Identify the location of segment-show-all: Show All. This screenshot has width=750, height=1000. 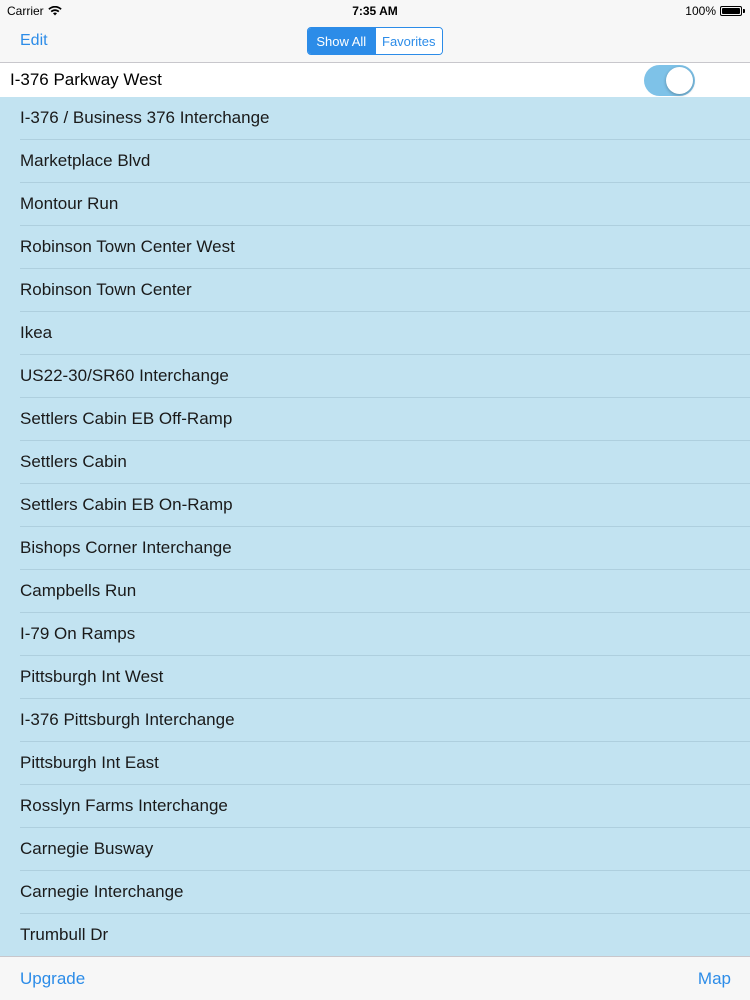
(341, 41).